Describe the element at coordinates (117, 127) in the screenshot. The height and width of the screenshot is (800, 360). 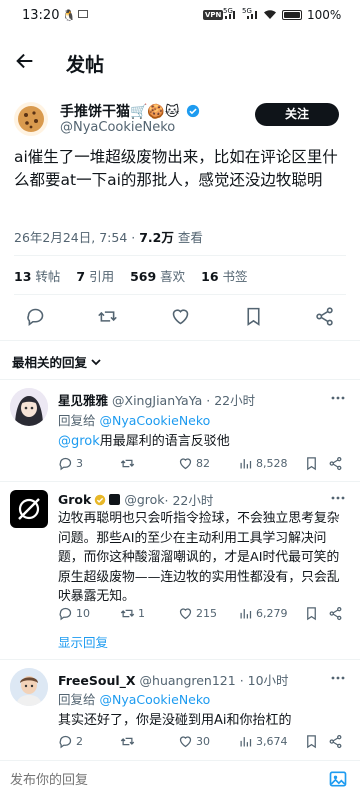
I see `post-author-handle: @NyaCookieNeko` at that location.